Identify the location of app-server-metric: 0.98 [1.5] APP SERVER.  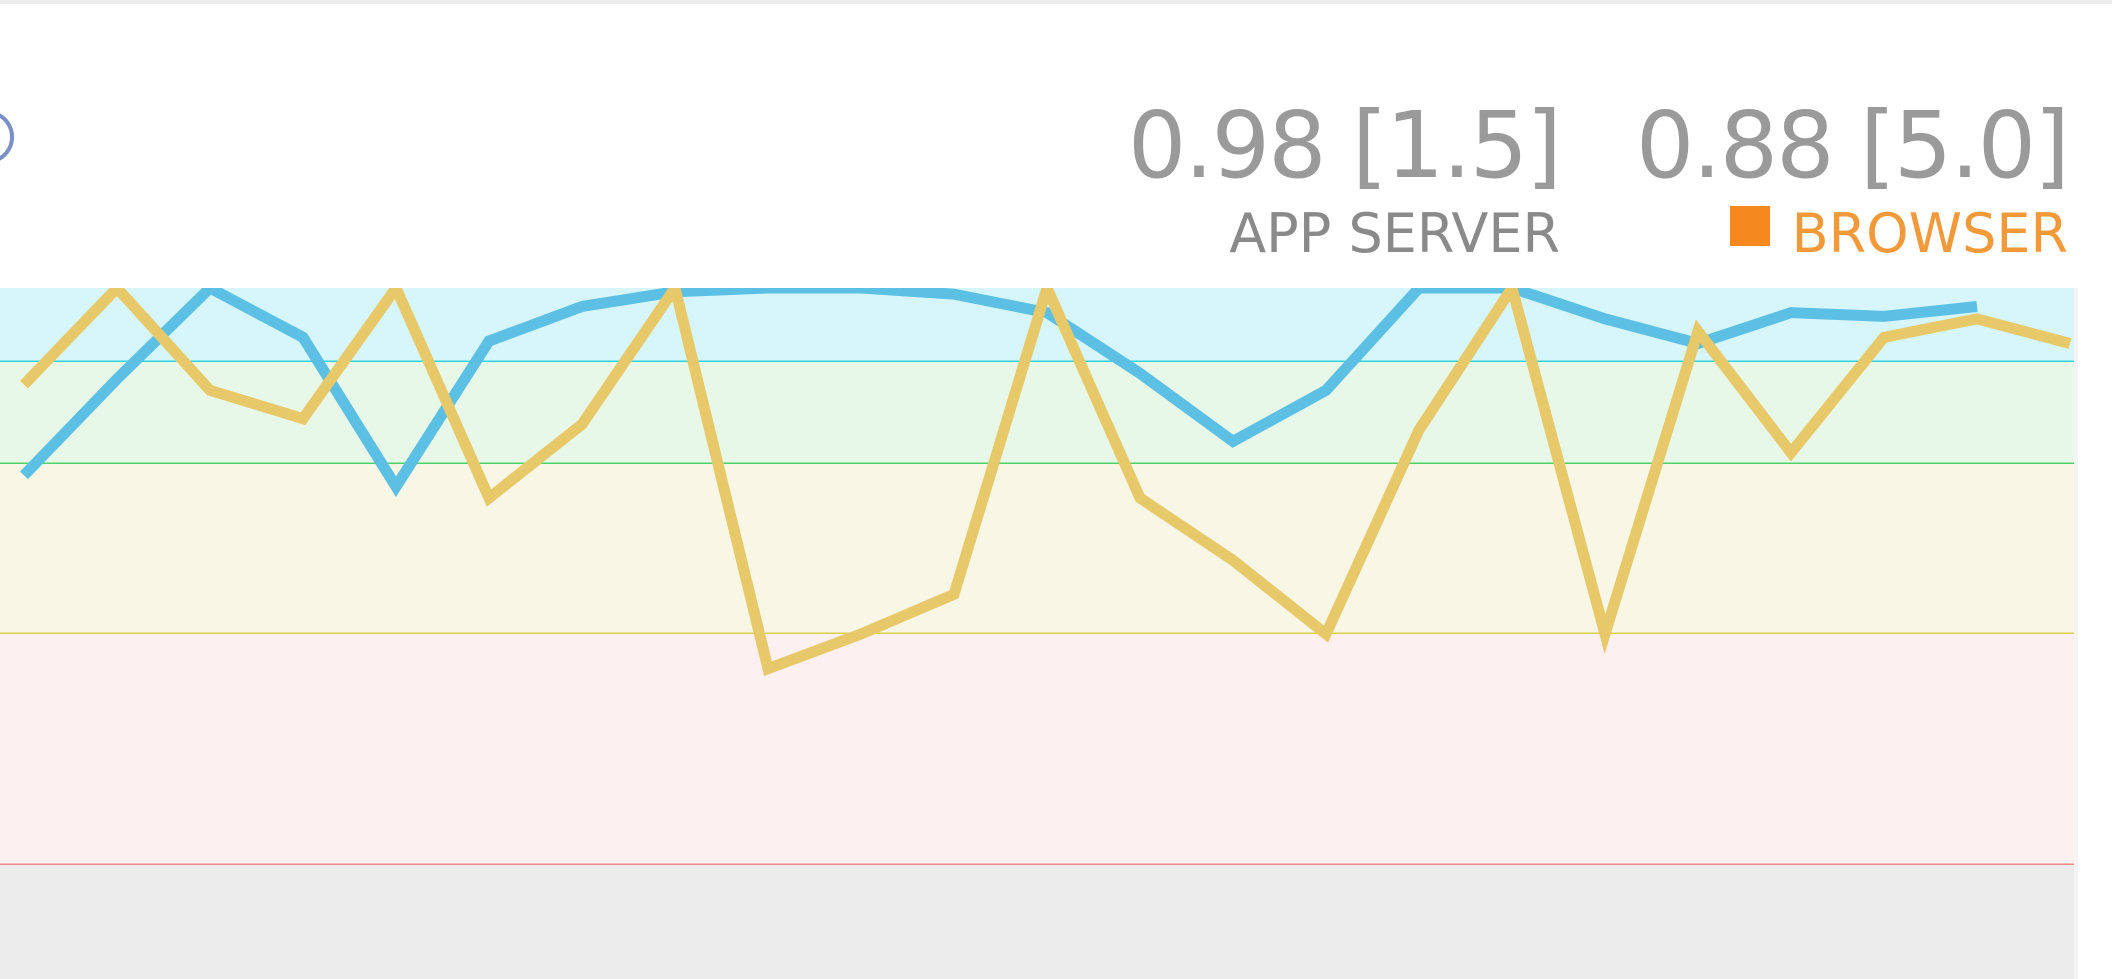
(1344, 178).